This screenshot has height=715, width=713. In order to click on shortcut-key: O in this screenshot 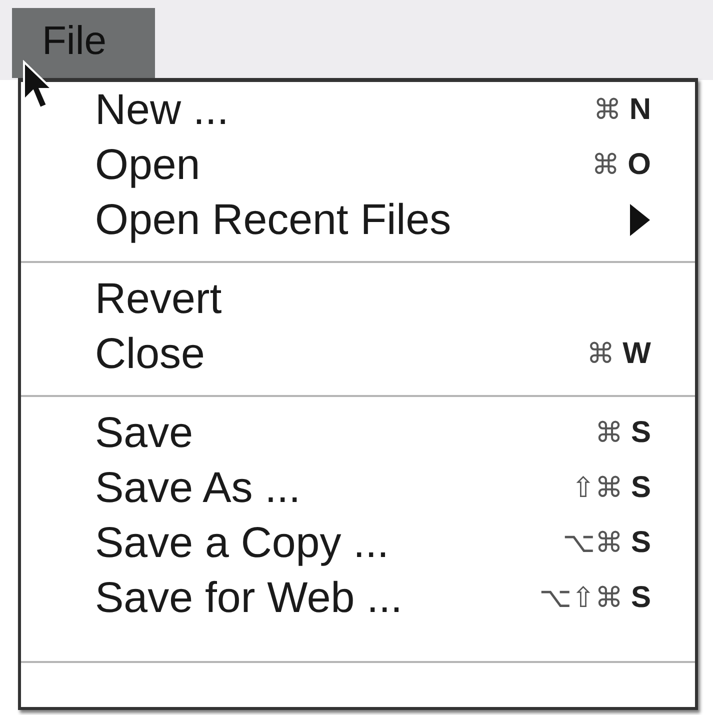, I will do `click(639, 165)`.